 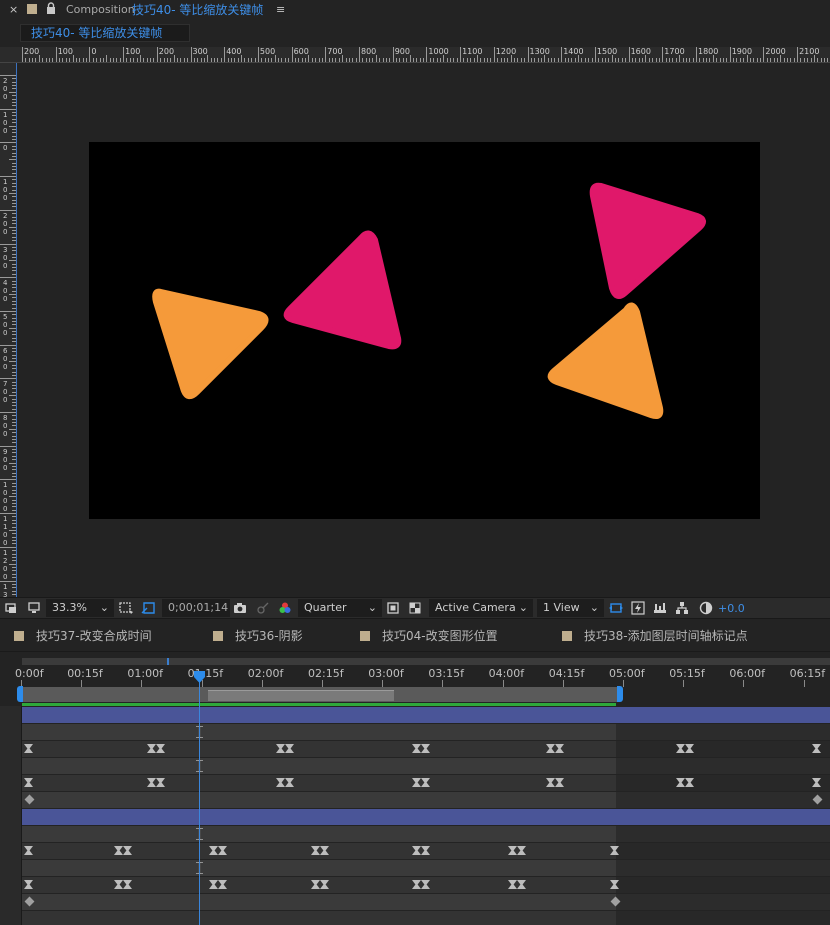 What do you see at coordinates (199, 799) in the screenshot?
I see `current-time-indicator-line` at bounding box center [199, 799].